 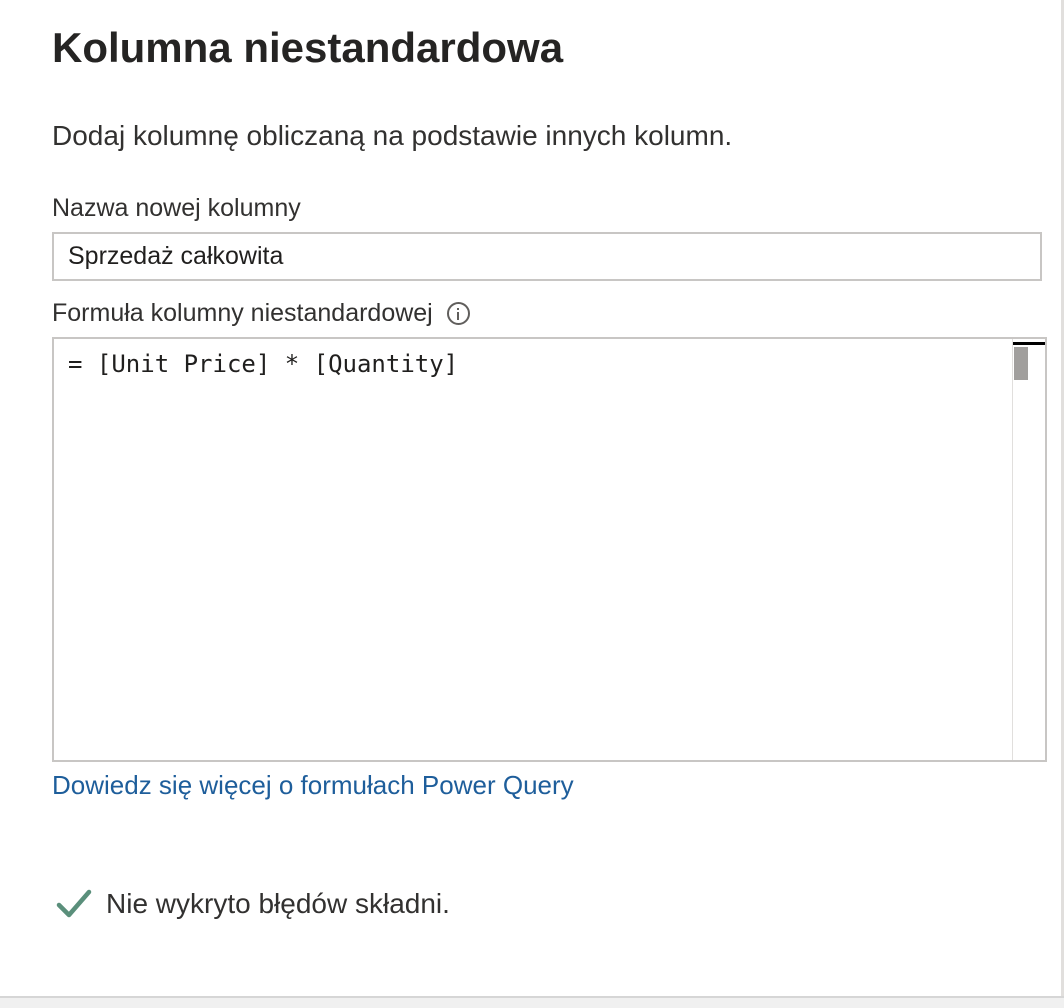 What do you see at coordinates (1029, 343) in the screenshot?
I see `scrollbar-top-marker` at bounding box center [1029, 343].